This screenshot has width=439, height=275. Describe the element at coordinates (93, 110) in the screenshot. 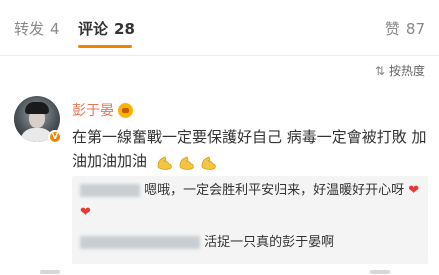

I see `comment-username: 彭于晏` at that location.